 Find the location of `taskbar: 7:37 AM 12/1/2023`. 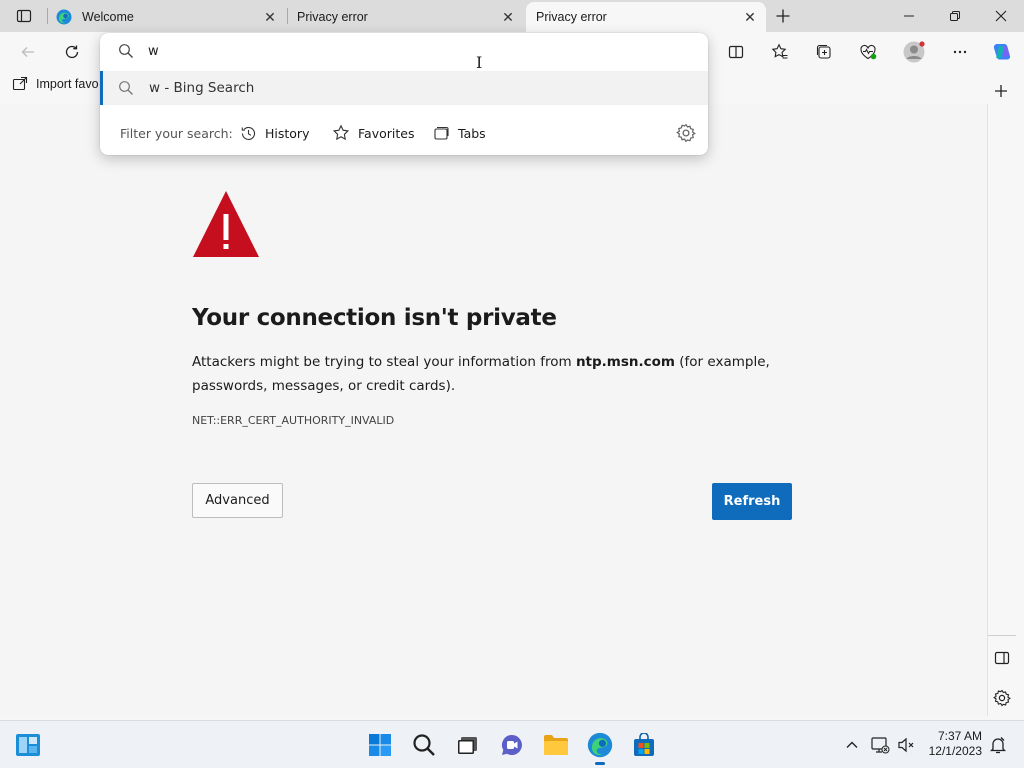

taskbar: 7:37 AM 12/1/2023 is located at coordinates (512, 744).